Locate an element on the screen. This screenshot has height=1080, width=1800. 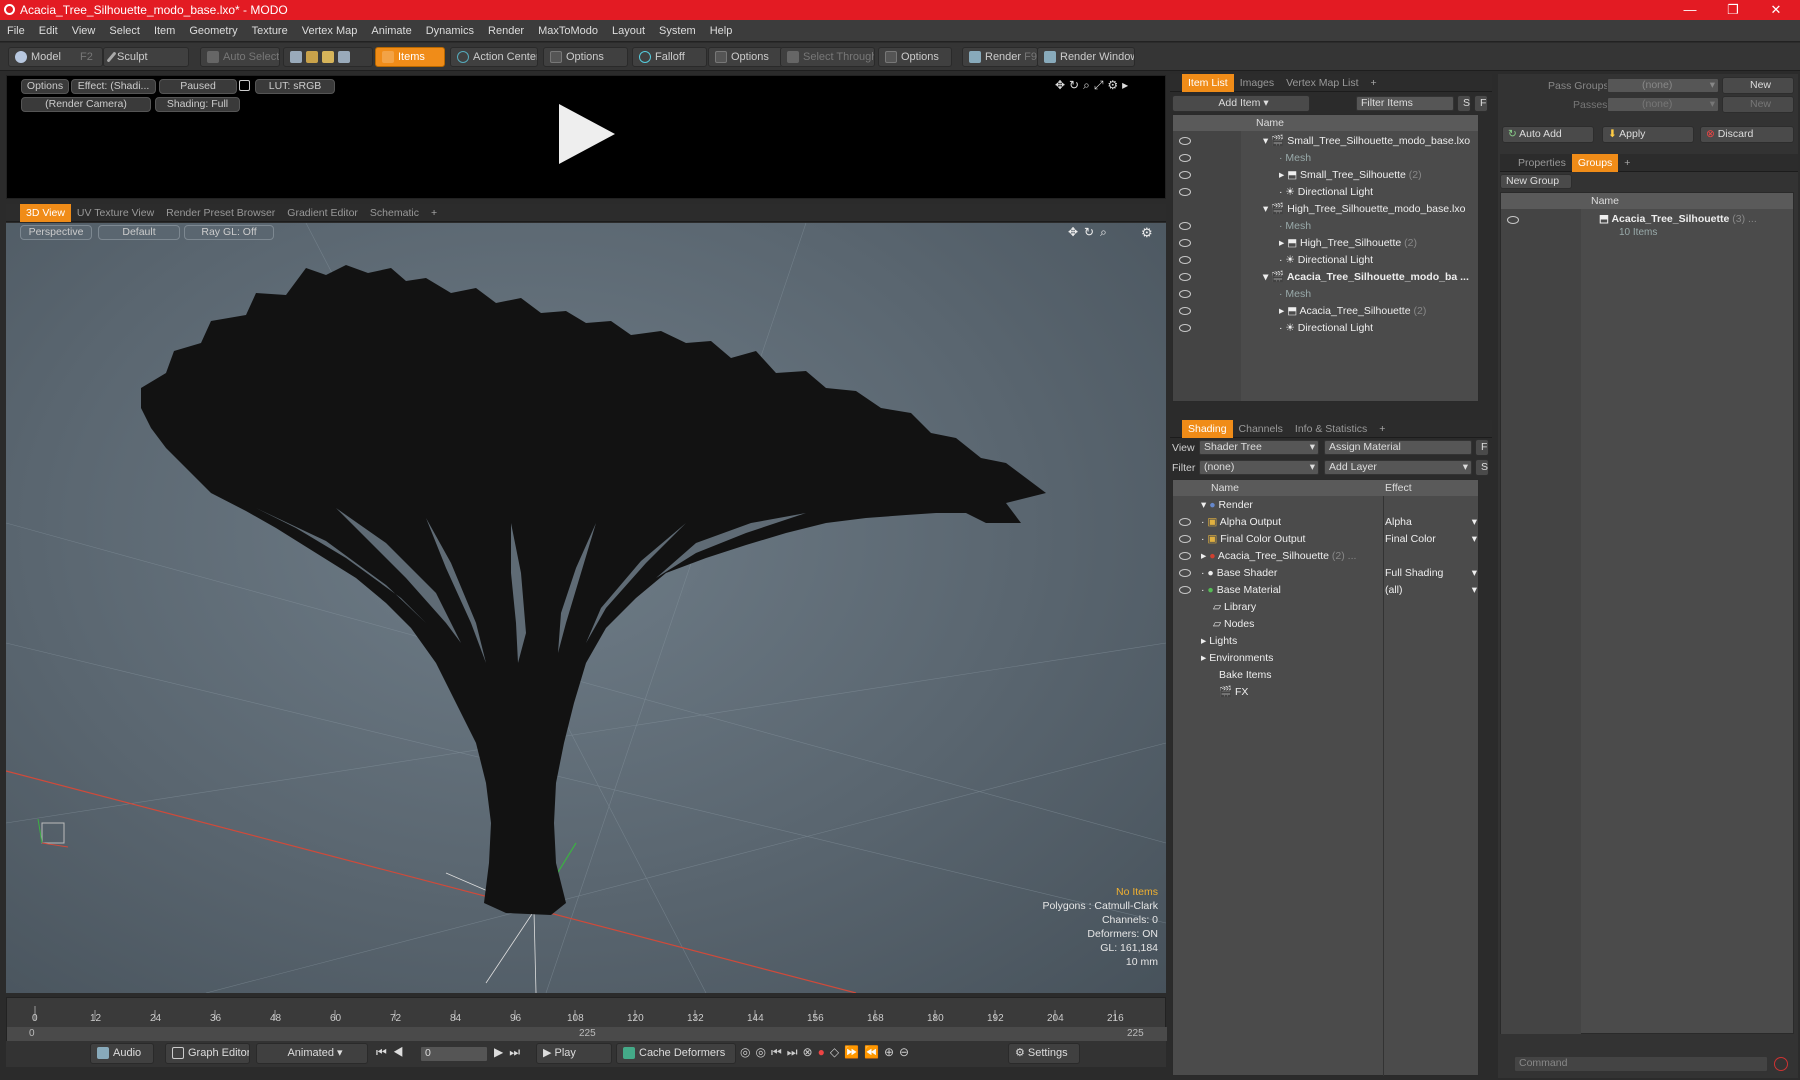
add-layer-dropdown: Add Layer ▾ is located at coordinates (1398, 467).